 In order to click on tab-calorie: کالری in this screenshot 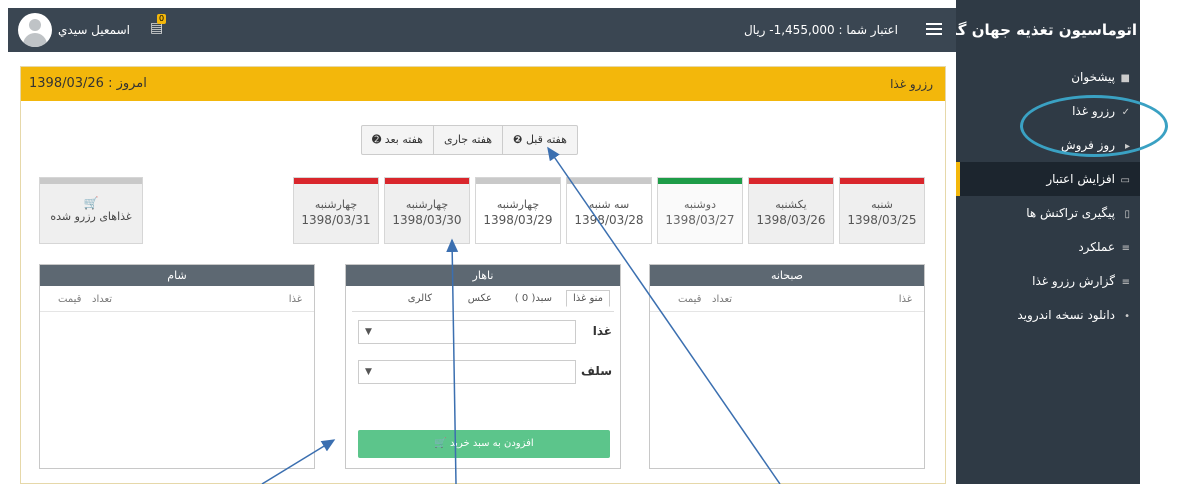, I will do `click(420, 298)`.